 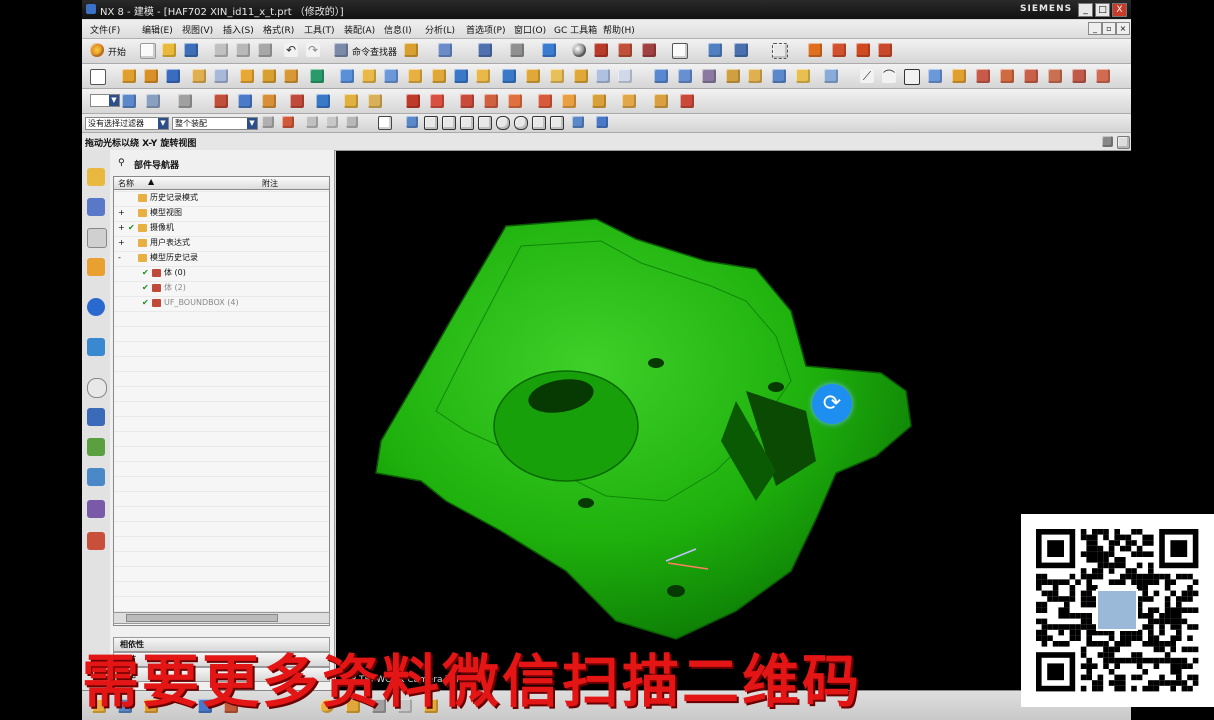 What do you see at coordinates (288, 122) in the screenshot?
I see `selection-intent-icon` at bounding box center [288, 122].